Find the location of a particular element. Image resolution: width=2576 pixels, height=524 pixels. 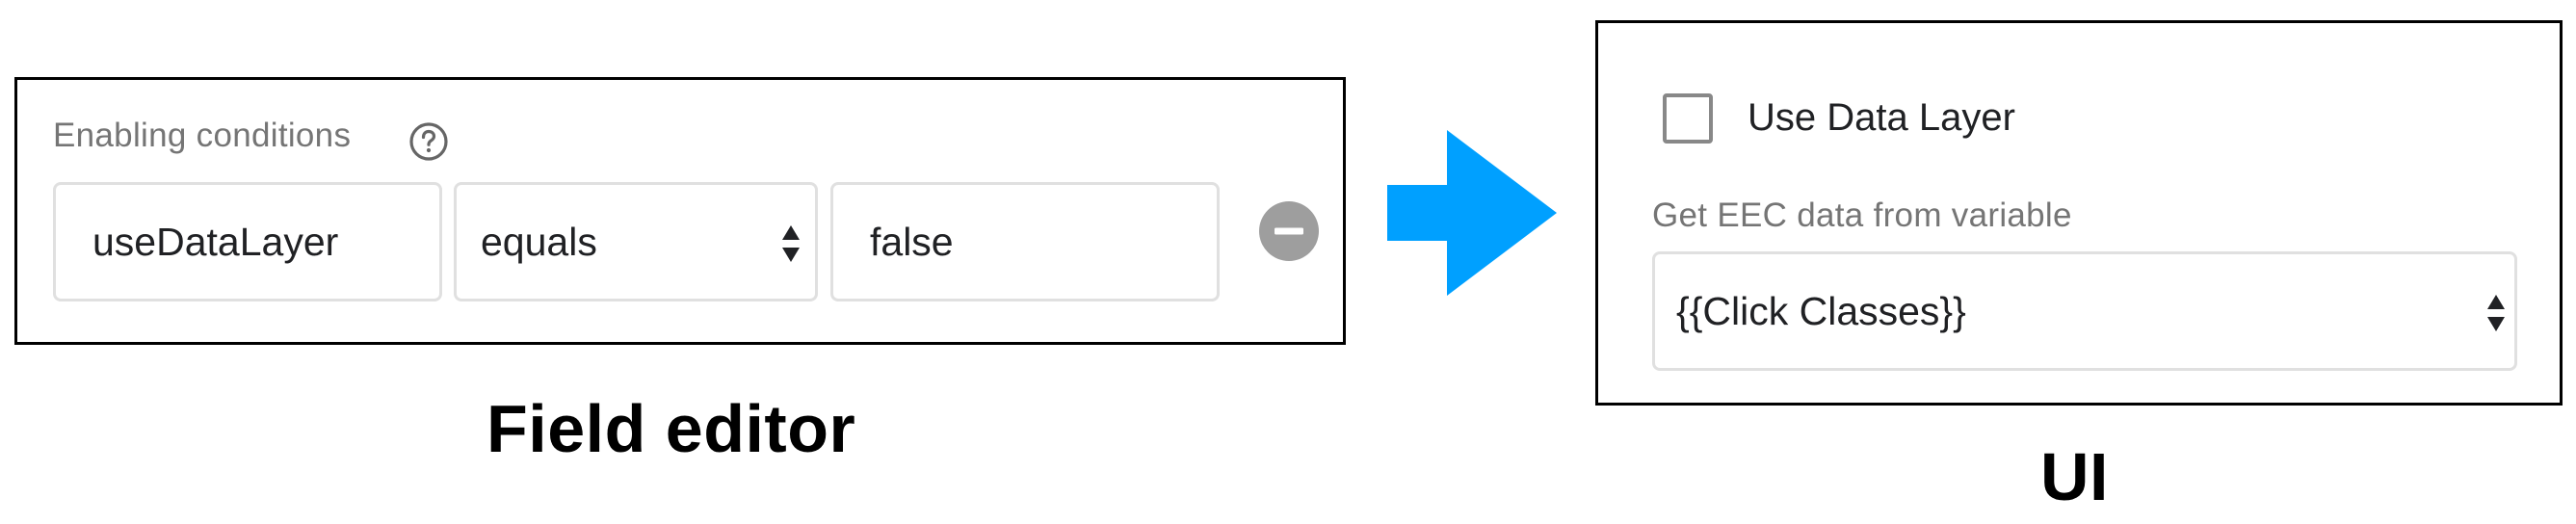

operator-select-value: equals is located at coordinates (539, 241).